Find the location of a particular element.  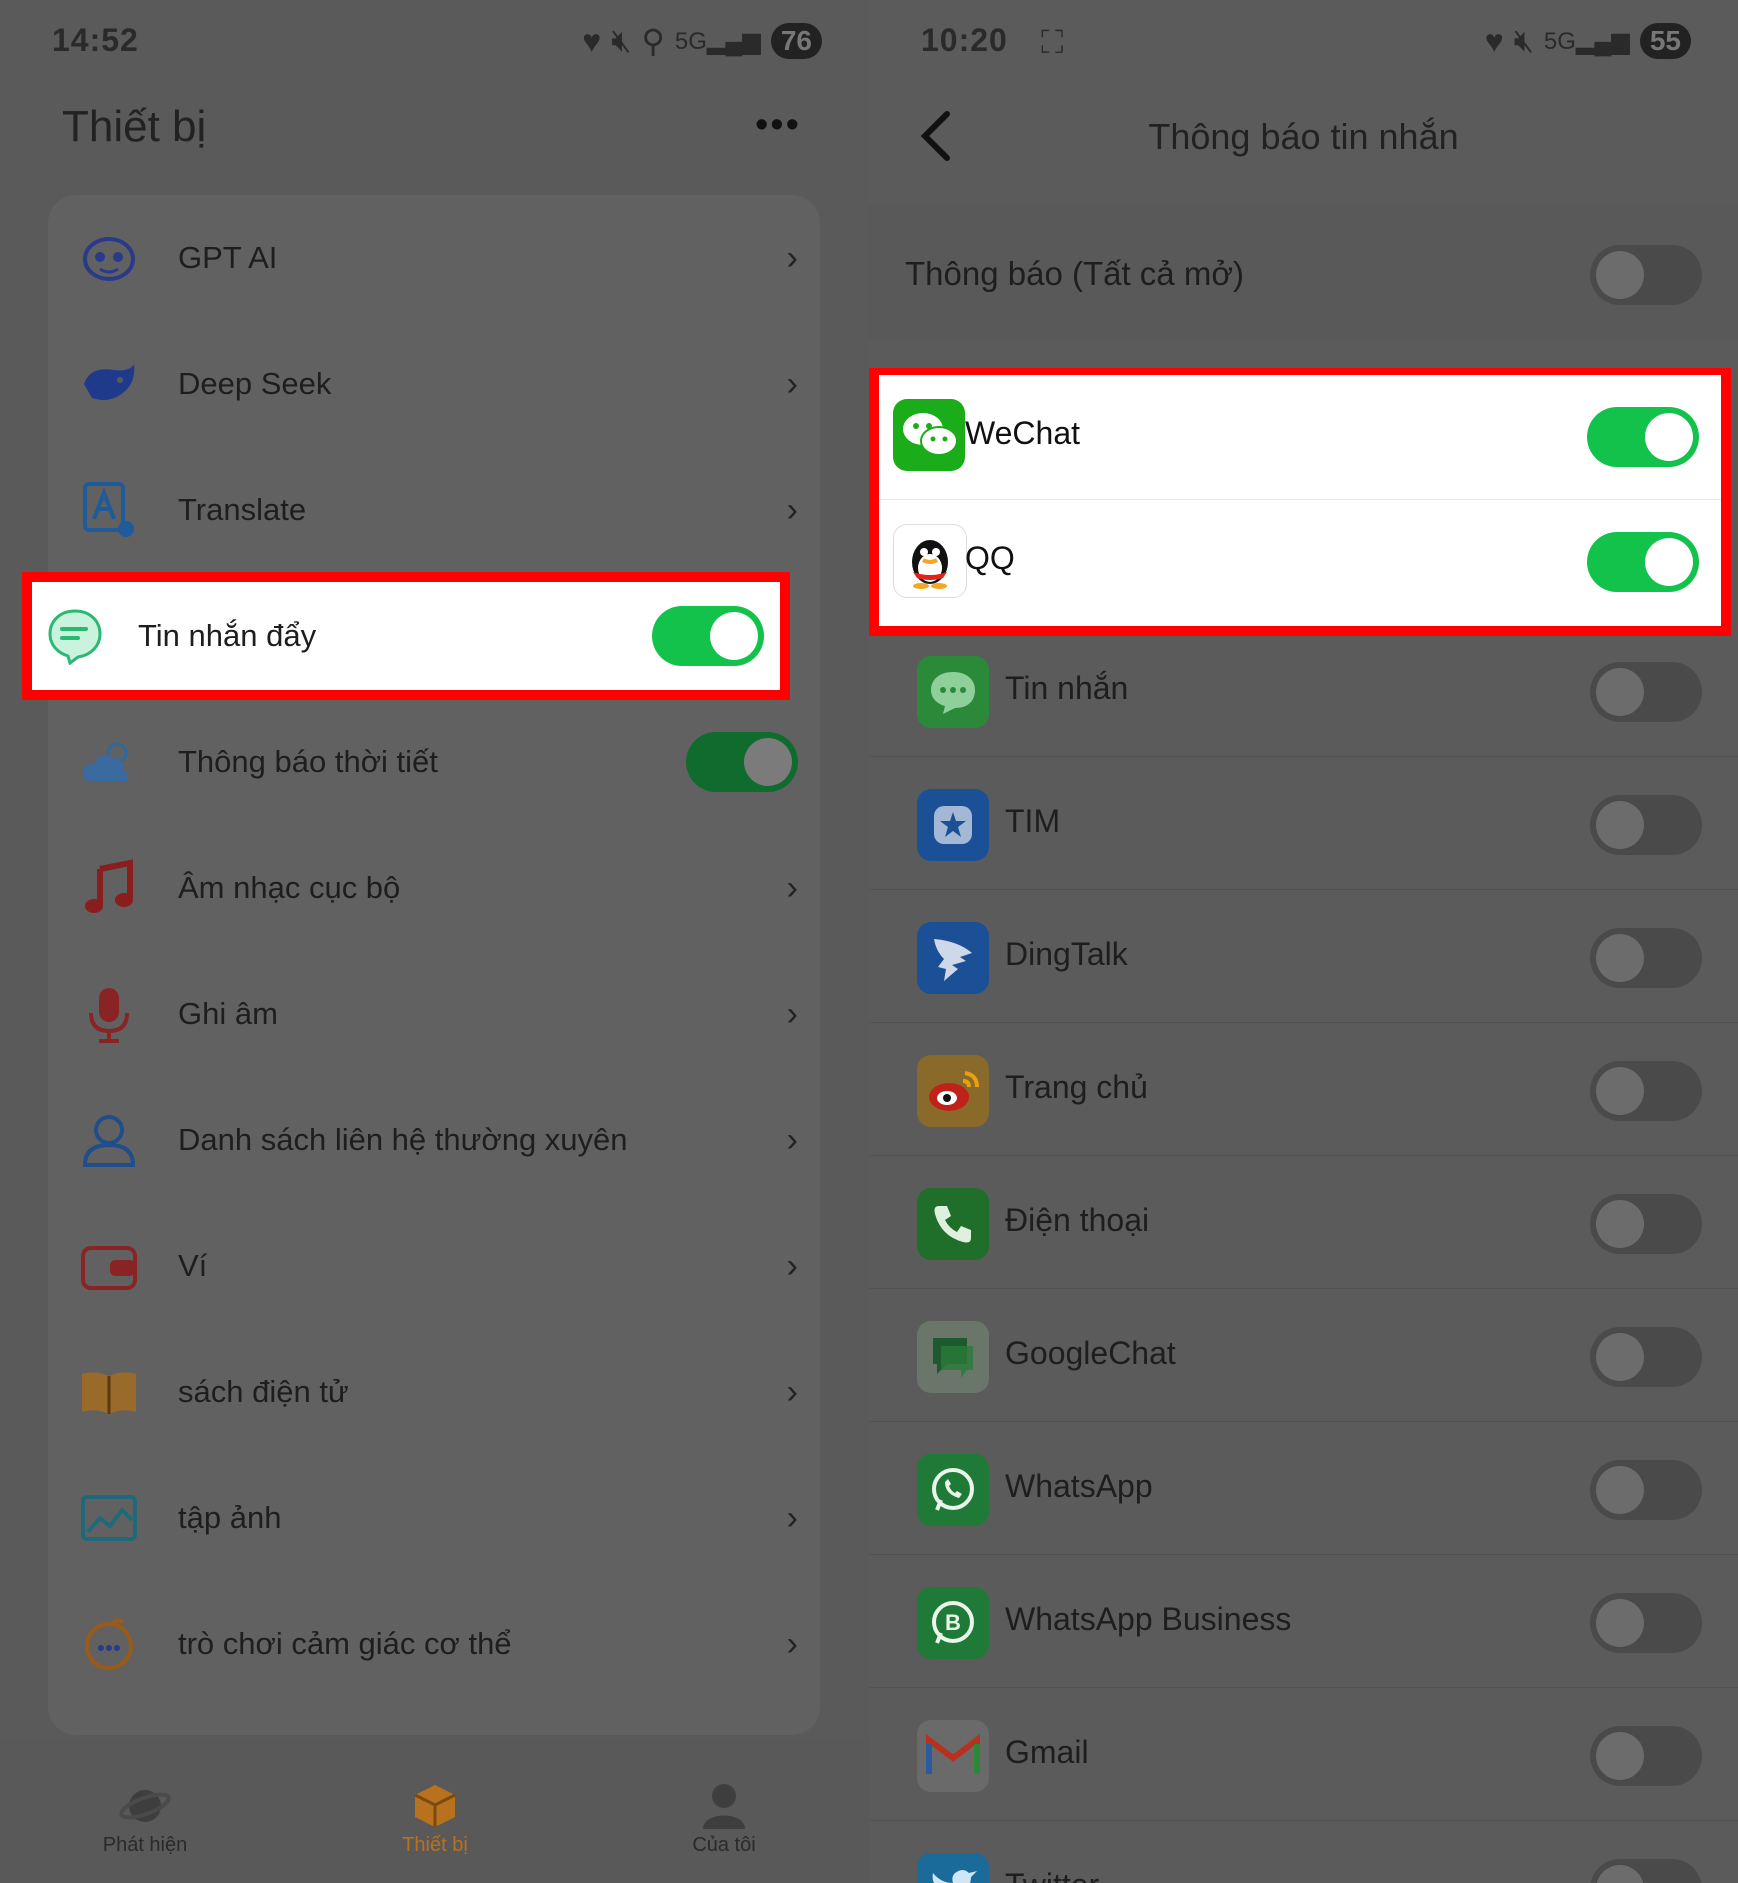

device-item: Deep Seek › is located at coordinates (438, 384).